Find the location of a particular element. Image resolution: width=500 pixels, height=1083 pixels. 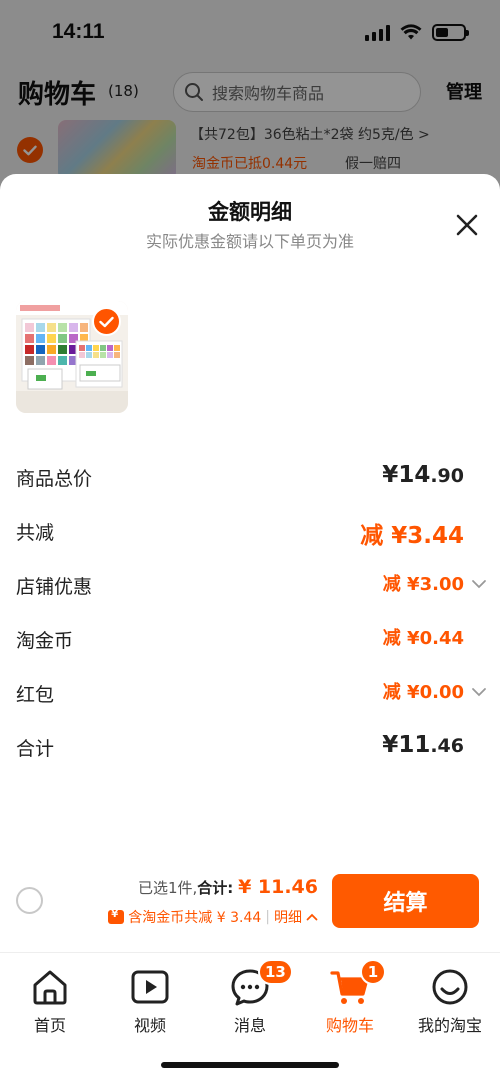

tab-label: 视频 is located at coordinates (149, 1025).